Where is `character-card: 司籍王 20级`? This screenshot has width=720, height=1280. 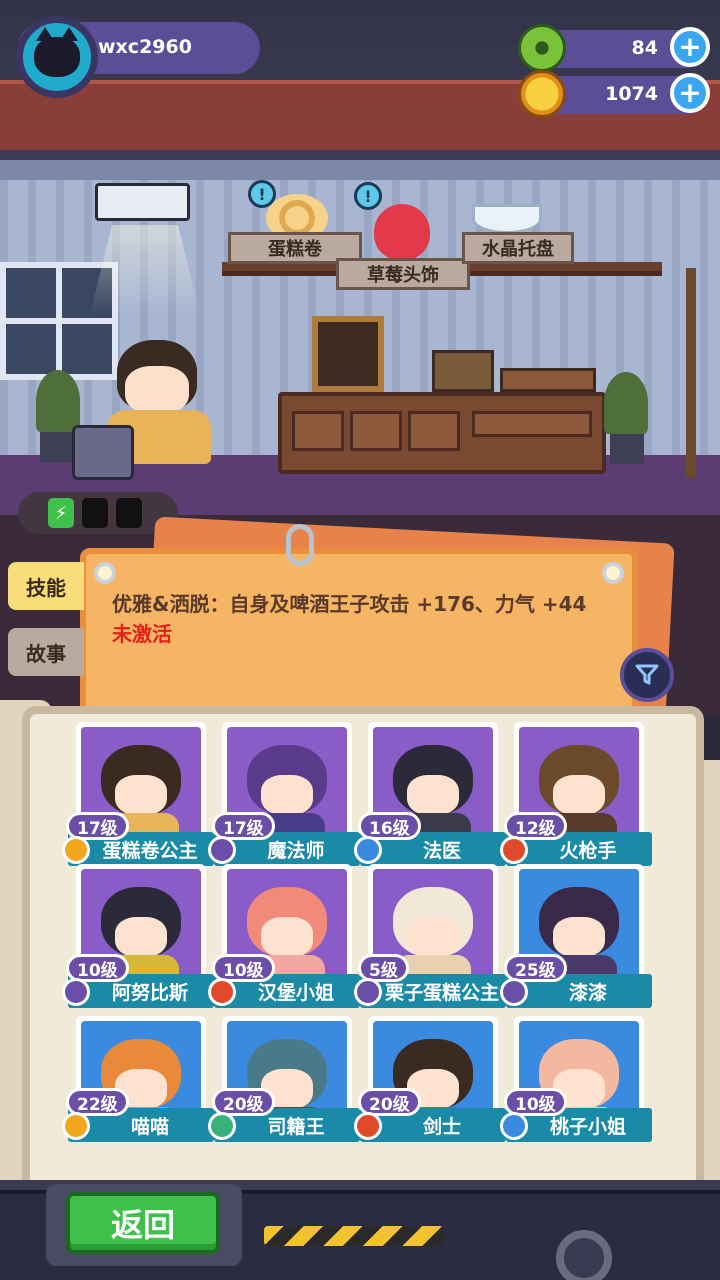
character-card: 司籍王 20级 is located at coordinates (284, 1079).